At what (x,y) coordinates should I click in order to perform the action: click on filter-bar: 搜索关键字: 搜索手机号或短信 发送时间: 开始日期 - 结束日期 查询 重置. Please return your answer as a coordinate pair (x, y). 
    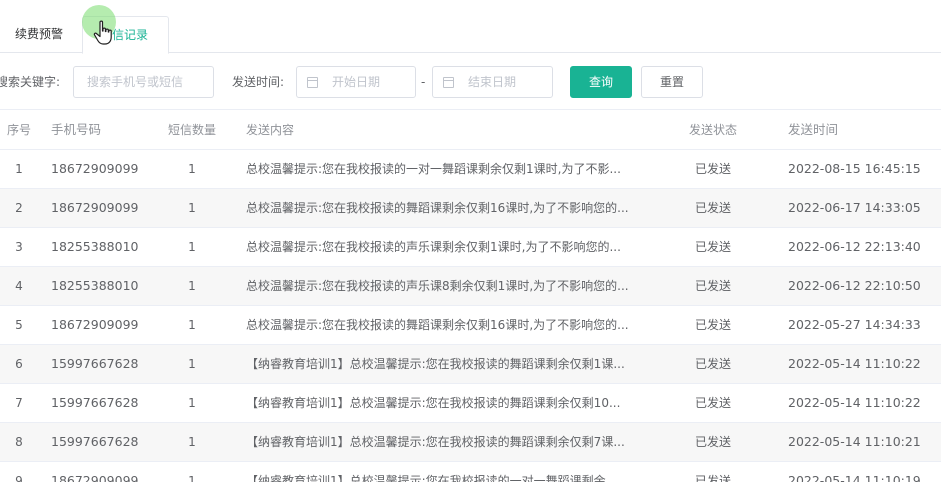
    Looking at the image, I should click on (470, 82).